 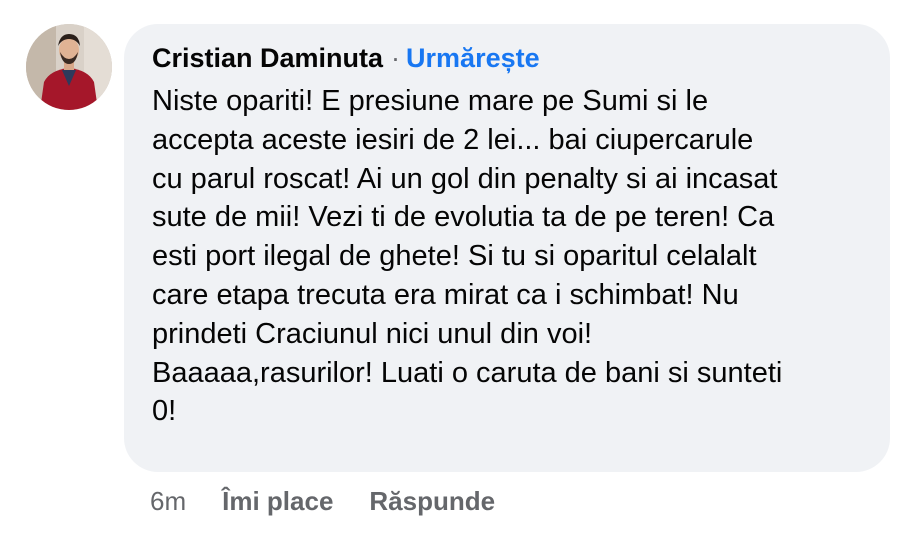 I want to click on profile-photo-icon, so click(x=69, y=67).